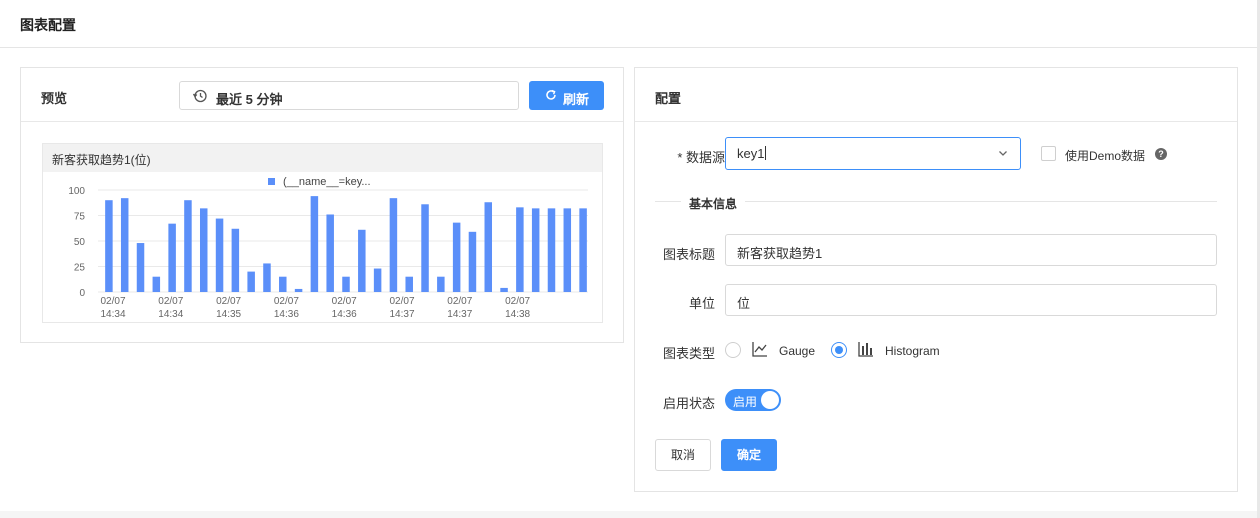  I want to click on chart-title: 新客获取趋势1(位), so click(101, 160).